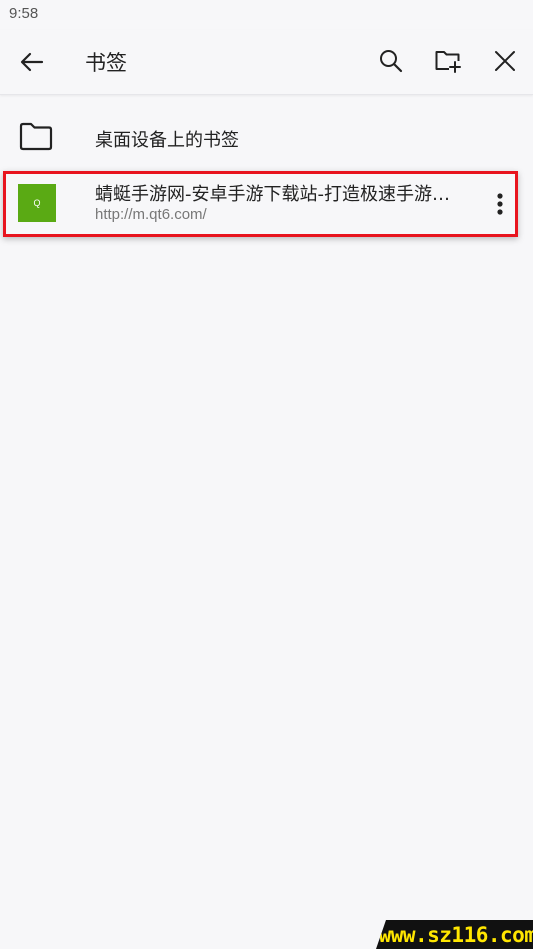  I want to click on status-time: 9:58, so click(24, 13).